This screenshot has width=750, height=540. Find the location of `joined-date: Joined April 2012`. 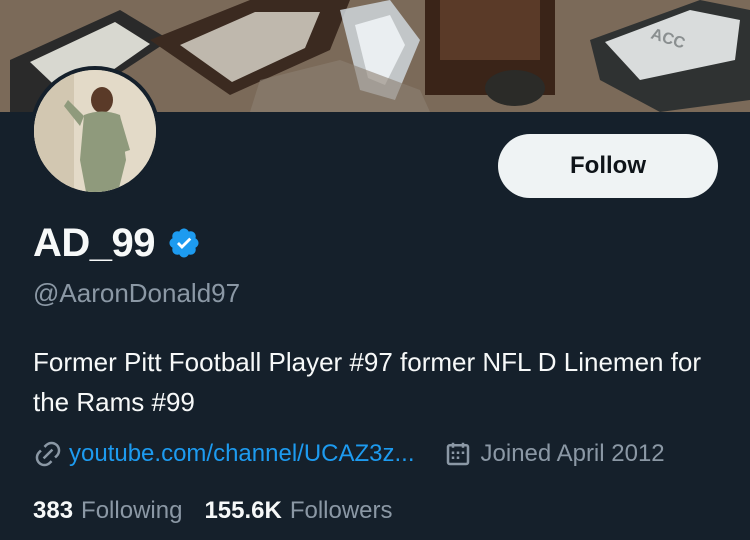

joined-date: Joined April 2012 is located at coordinates (554, 454).